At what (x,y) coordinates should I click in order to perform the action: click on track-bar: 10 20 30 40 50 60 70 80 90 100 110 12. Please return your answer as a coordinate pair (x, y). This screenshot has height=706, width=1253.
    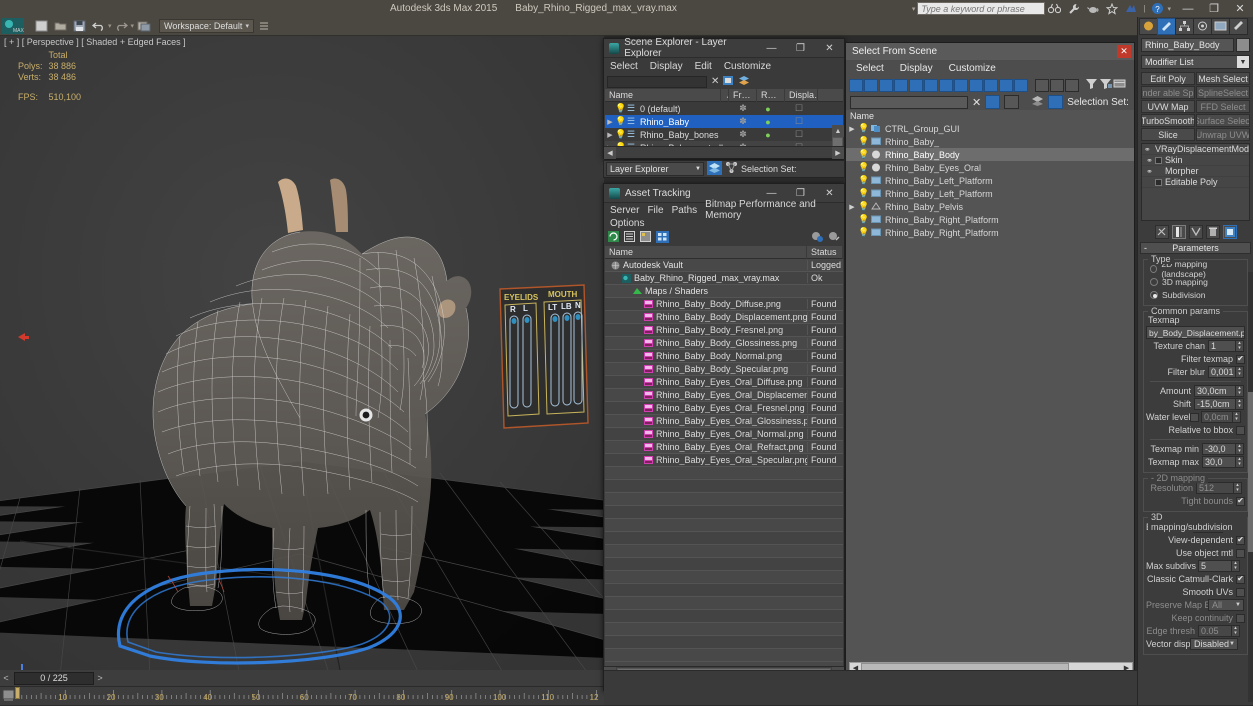
    Looking at the image, I should click on (302, 695).